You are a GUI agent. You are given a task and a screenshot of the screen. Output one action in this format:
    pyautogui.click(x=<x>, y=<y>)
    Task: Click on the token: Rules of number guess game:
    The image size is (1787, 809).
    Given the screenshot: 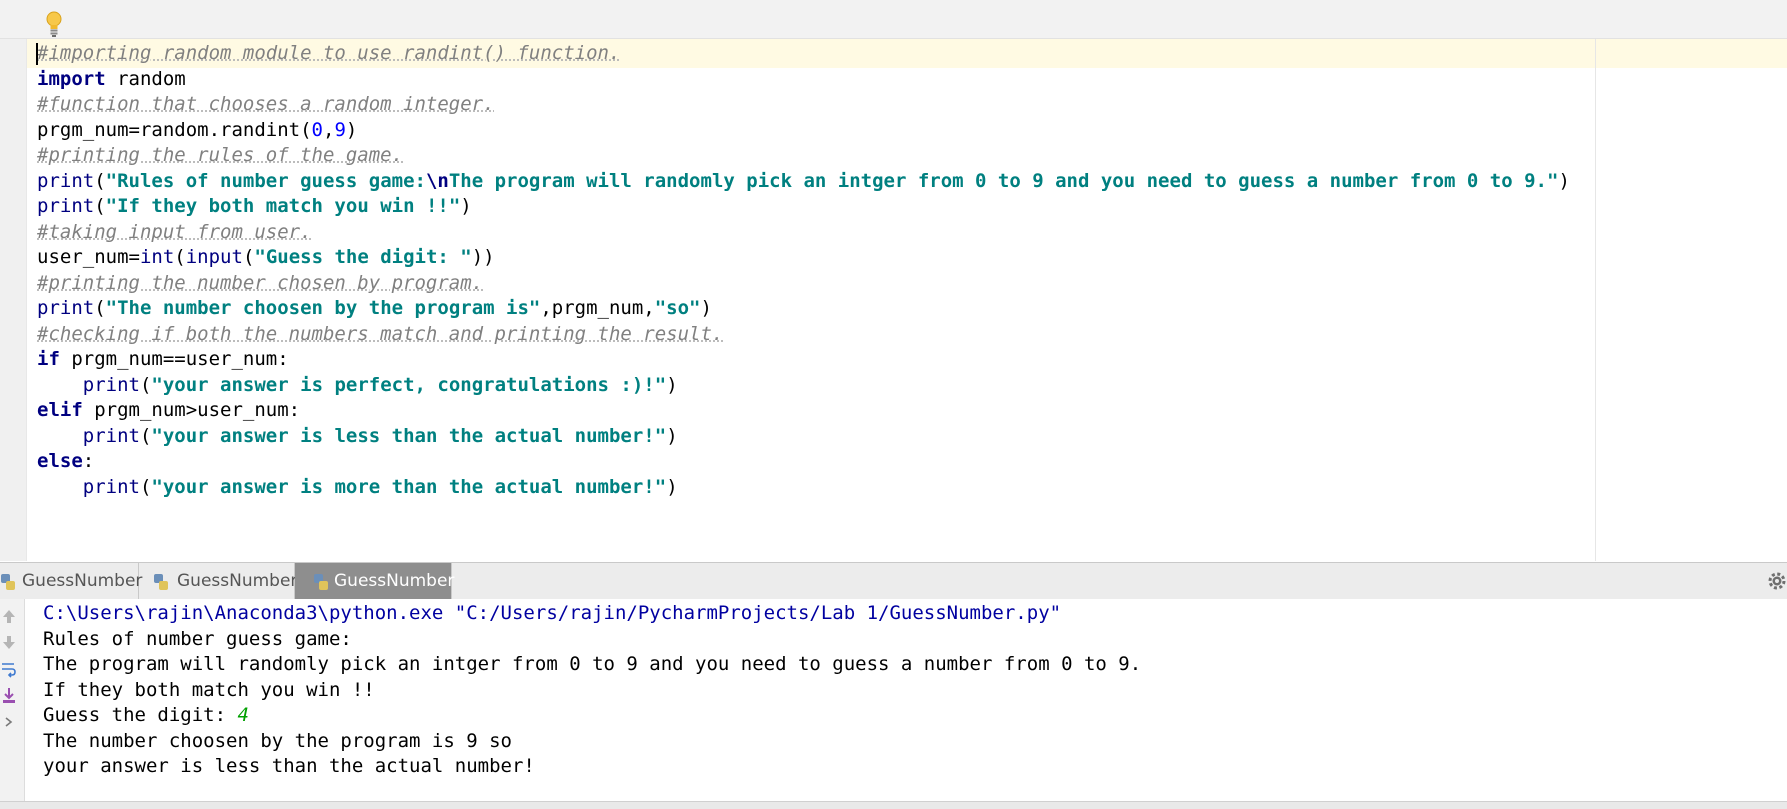 What is the action you would take?
    pyautogui.click(x=197, y=638)
    